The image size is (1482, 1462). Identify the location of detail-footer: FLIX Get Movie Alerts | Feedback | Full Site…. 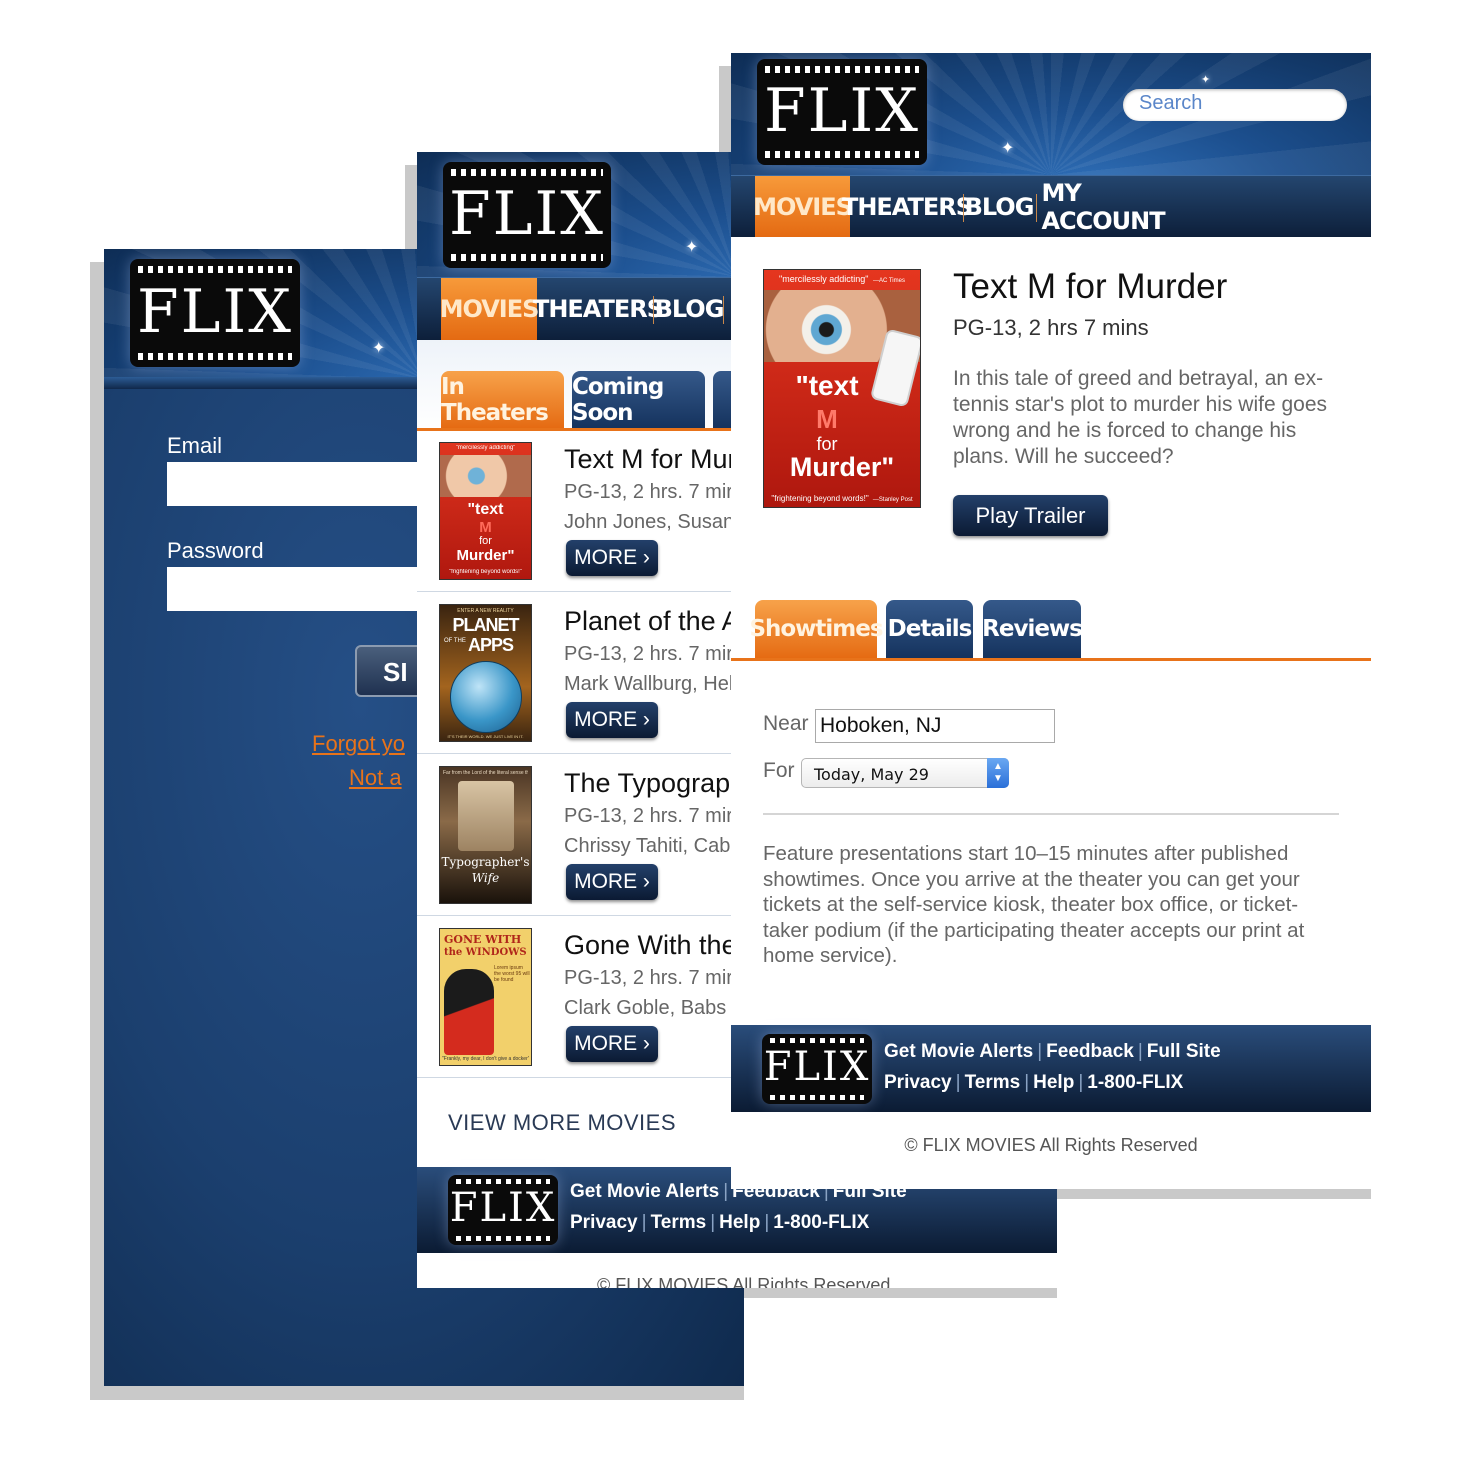
(1051, 1068).